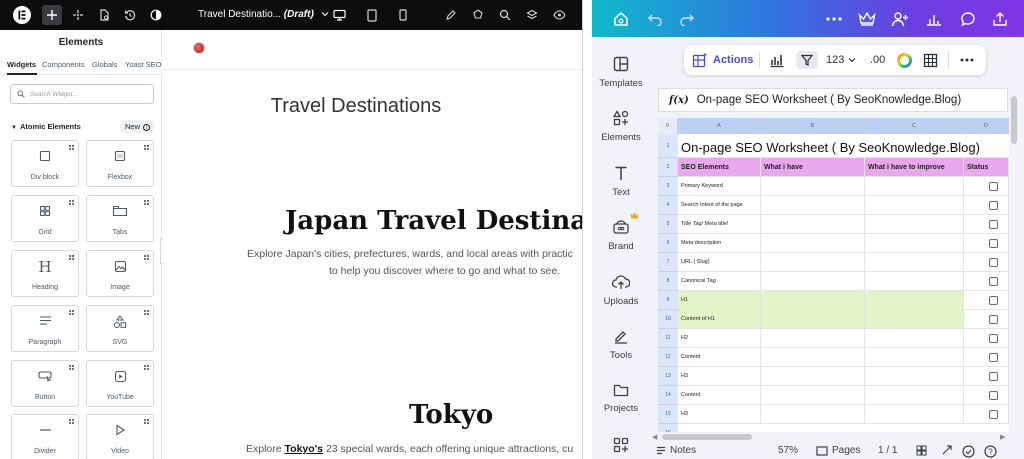  What do you see at coordinates (120, 218) in the screenshot?
I see `widget-tabs: Tabs` at bounding box center [120, 218].